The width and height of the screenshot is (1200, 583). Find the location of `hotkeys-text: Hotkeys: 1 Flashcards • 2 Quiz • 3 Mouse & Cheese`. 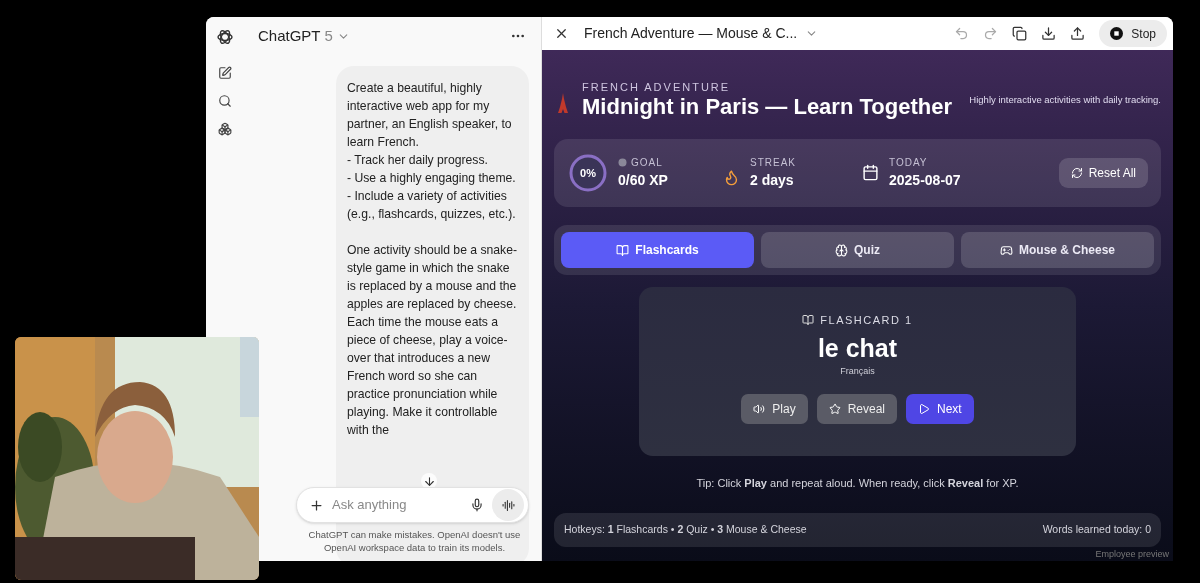

hotkeys-text: Hotkeys: 1 Flashcards • 2 Quiz • 3 Mouse & Cheese is located at coordinates (685, 529).